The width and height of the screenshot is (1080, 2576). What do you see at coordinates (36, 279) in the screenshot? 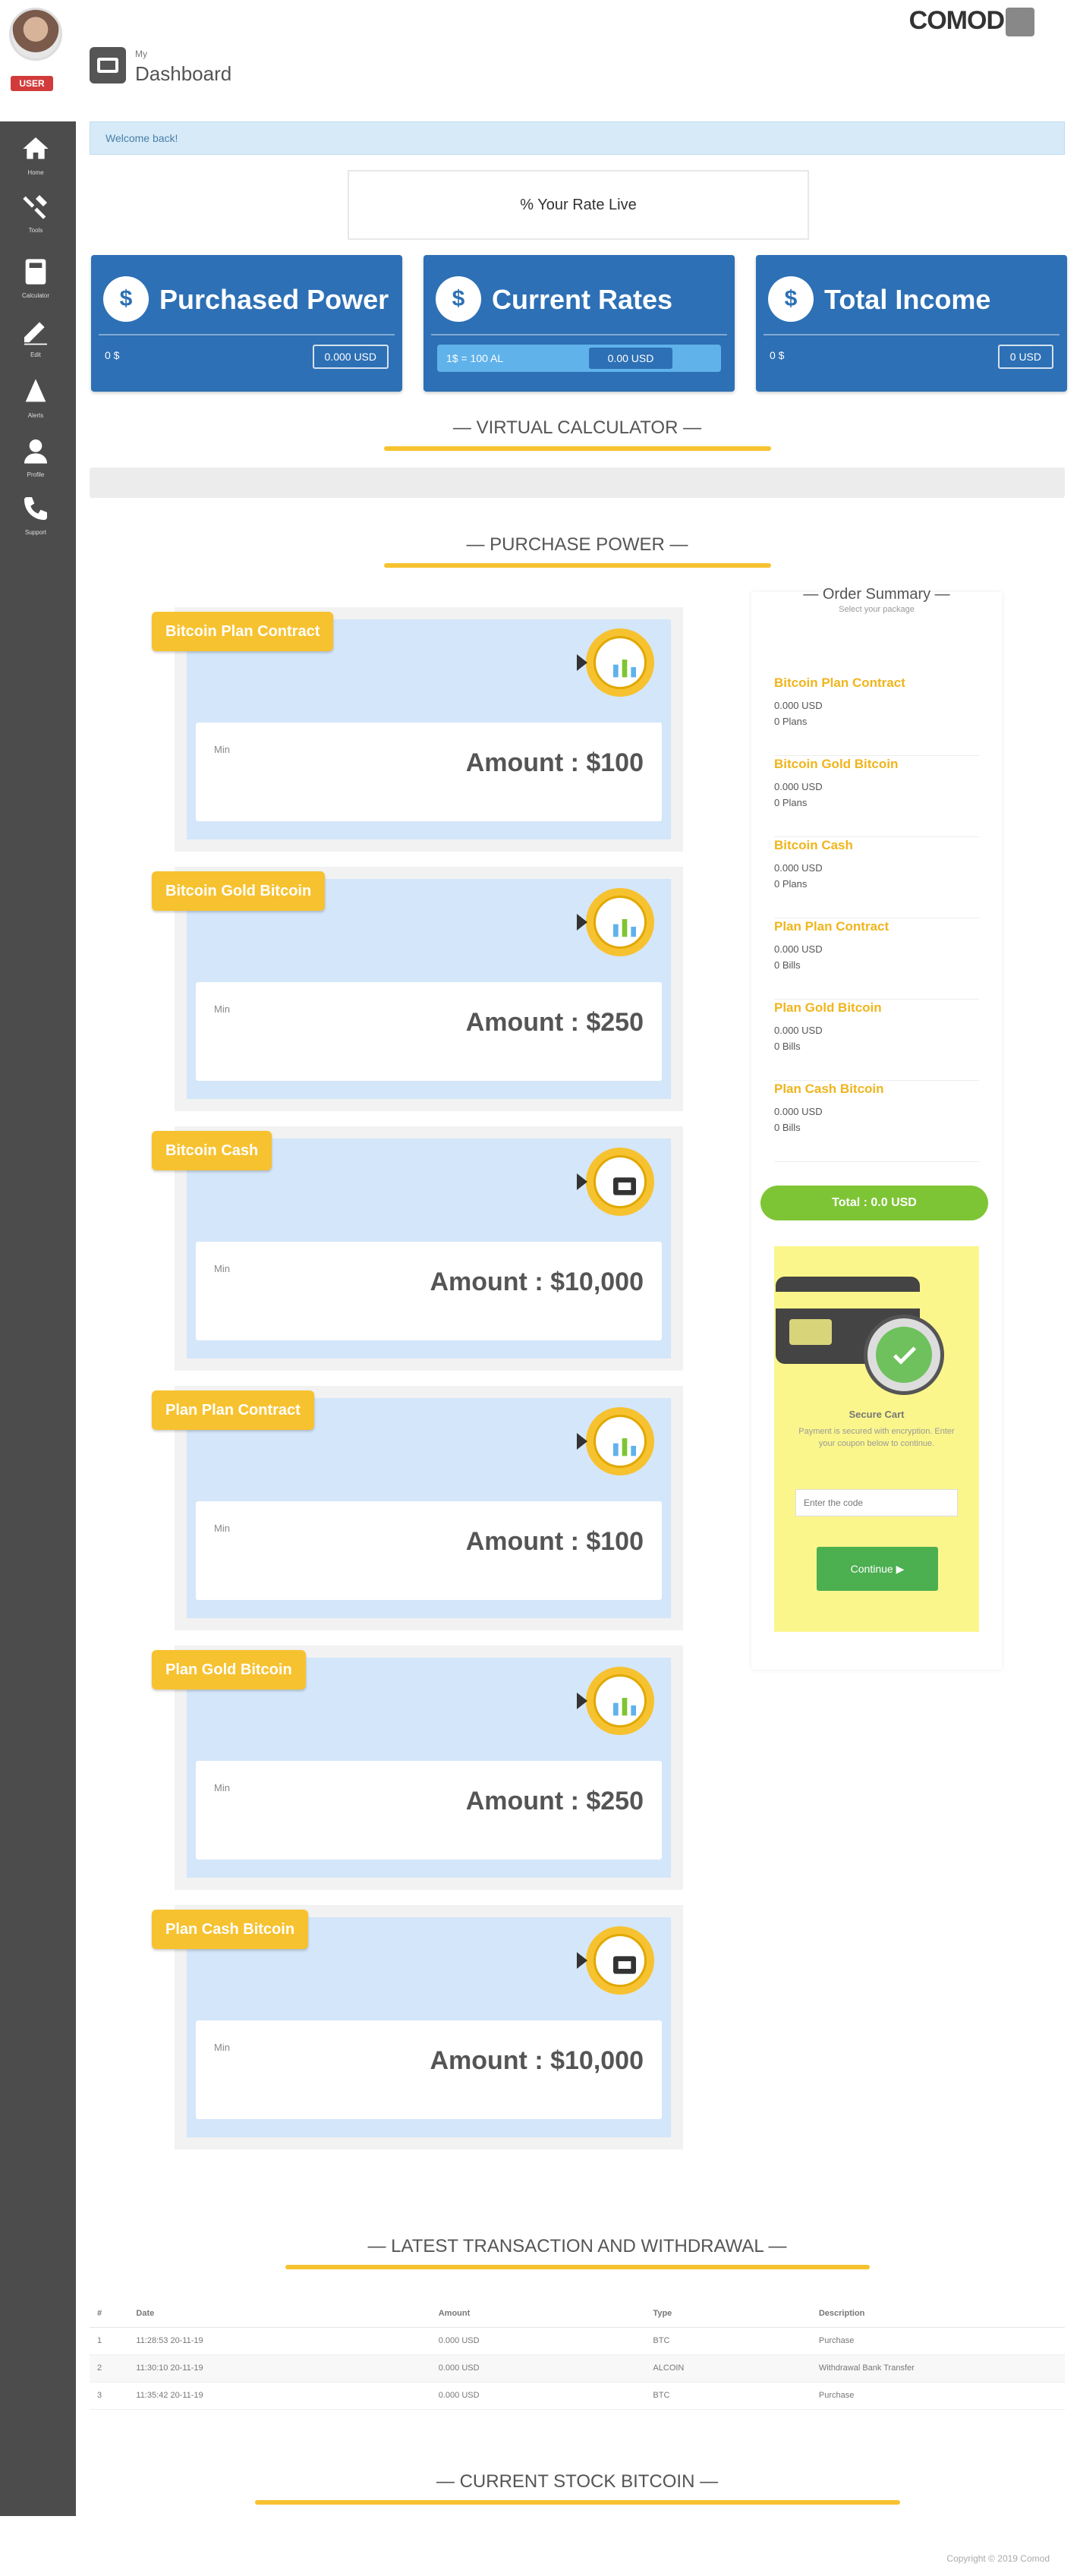
I see `sidebar-item-calculator: Calculator` at bounding box center [36, 279].